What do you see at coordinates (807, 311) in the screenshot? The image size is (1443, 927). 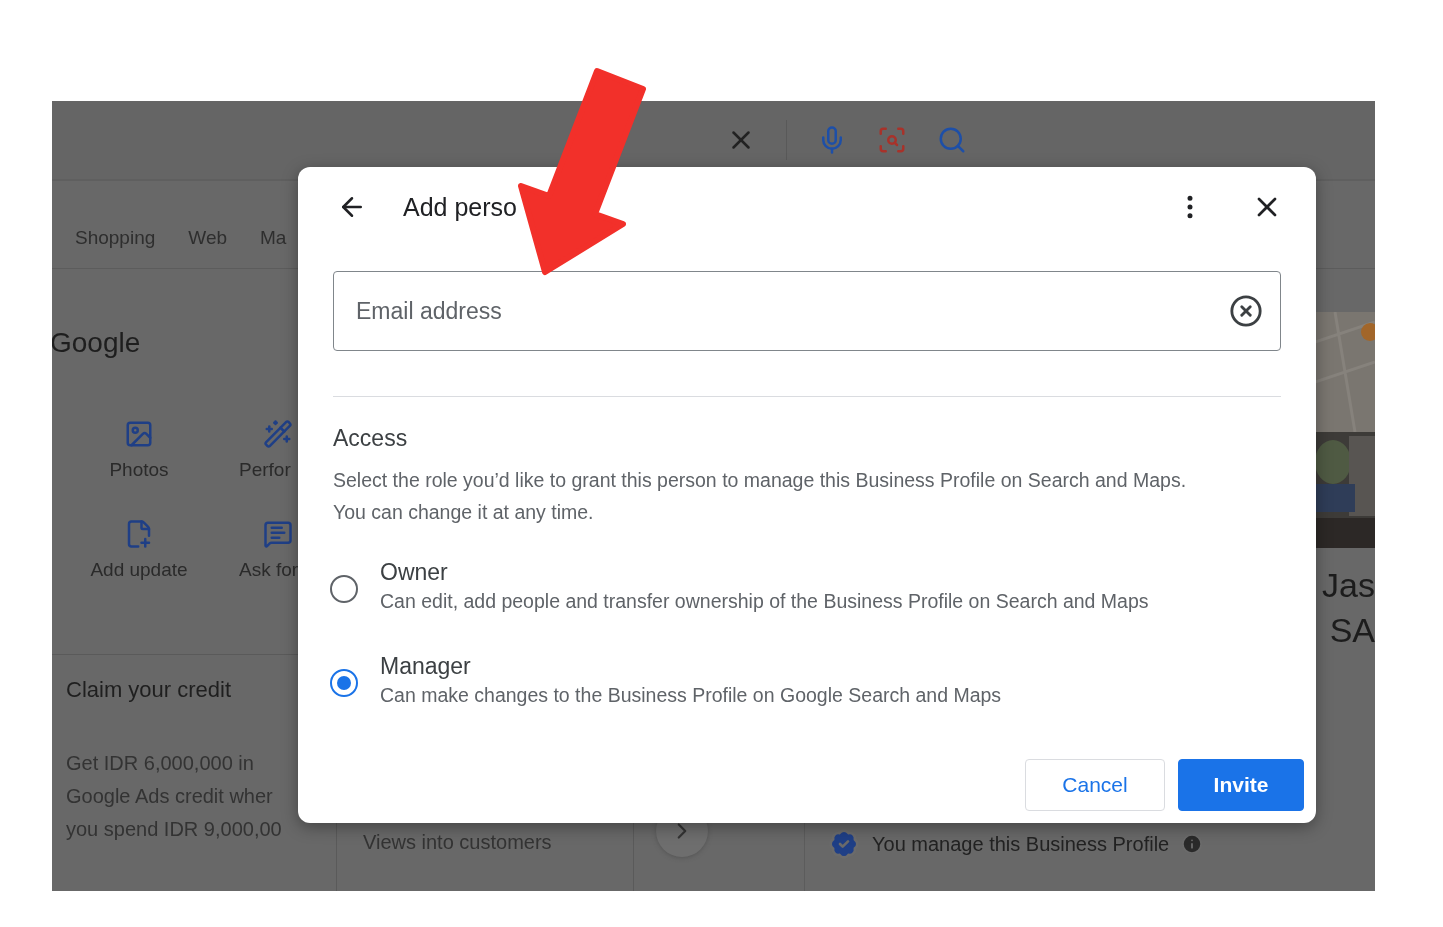 I see `email-field: Email address` at bounding box center [807, 311].